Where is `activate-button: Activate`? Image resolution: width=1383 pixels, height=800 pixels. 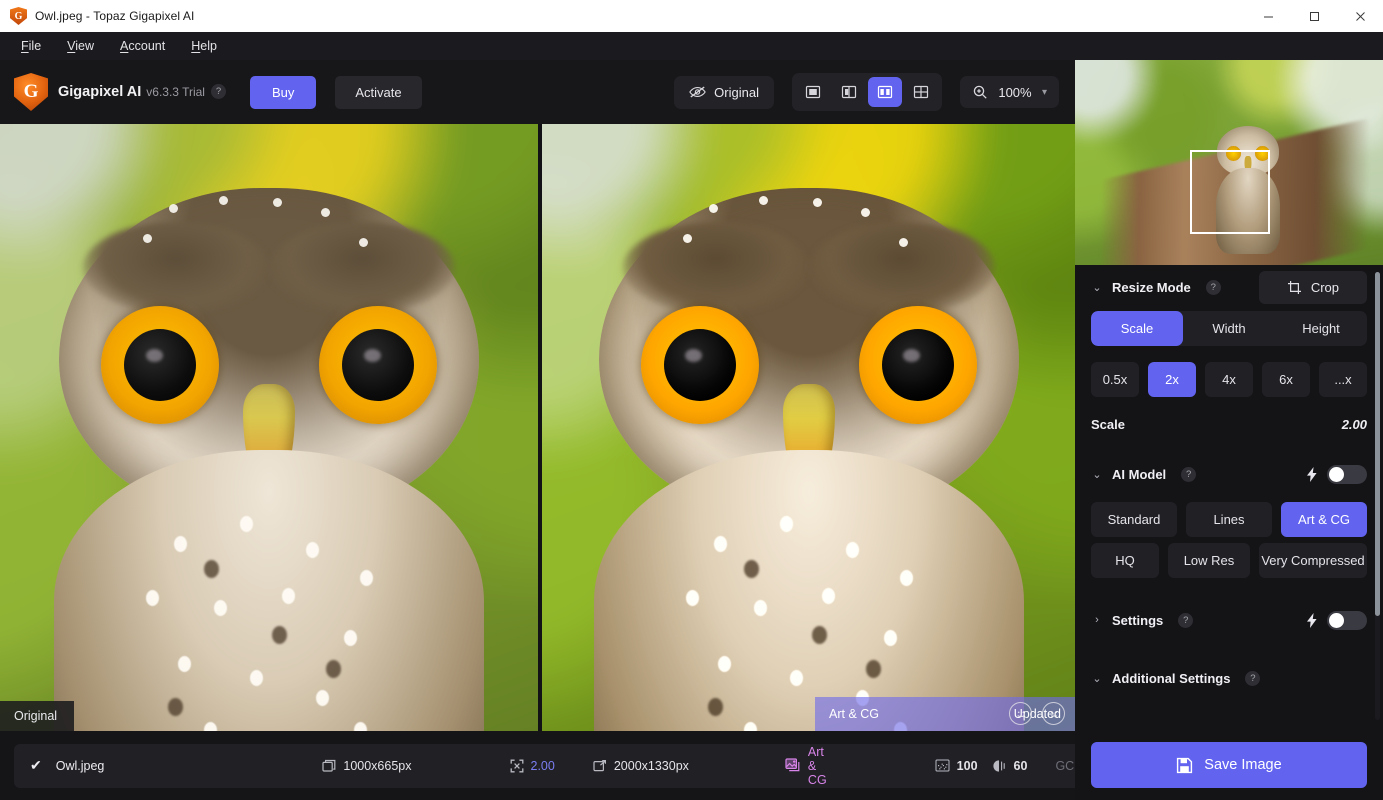
activate-button: Activate is located at coordinates (378, 92).